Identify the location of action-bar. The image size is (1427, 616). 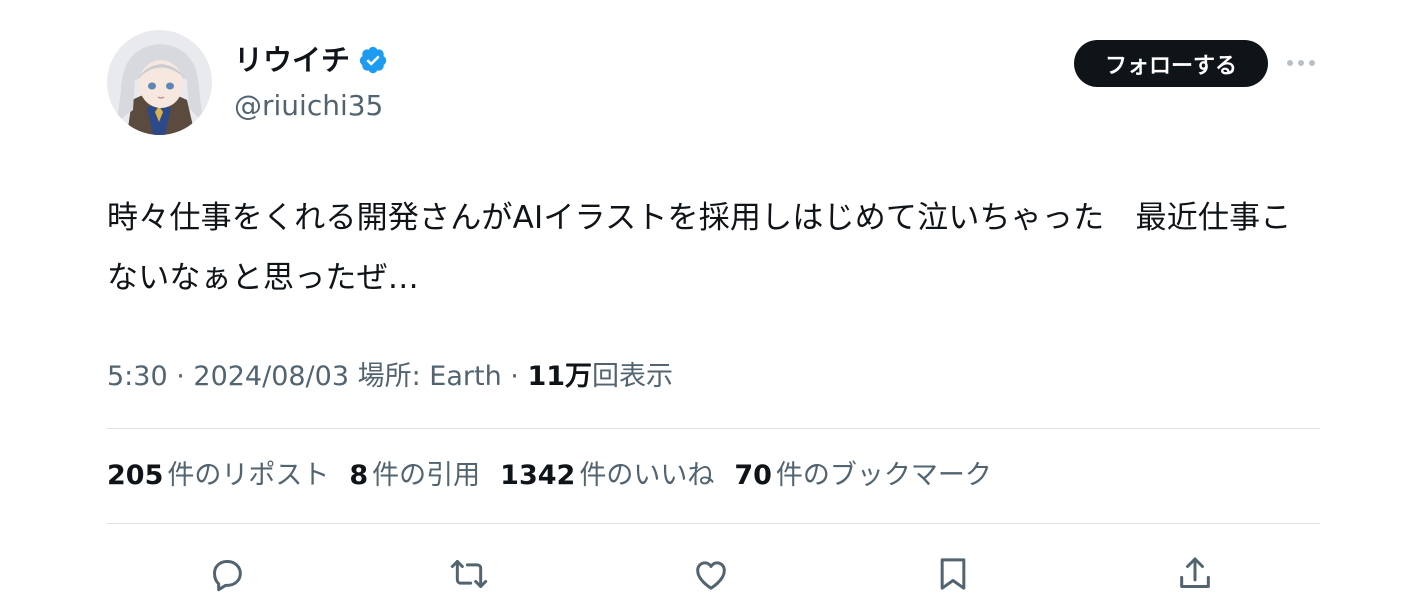
(713, 575).